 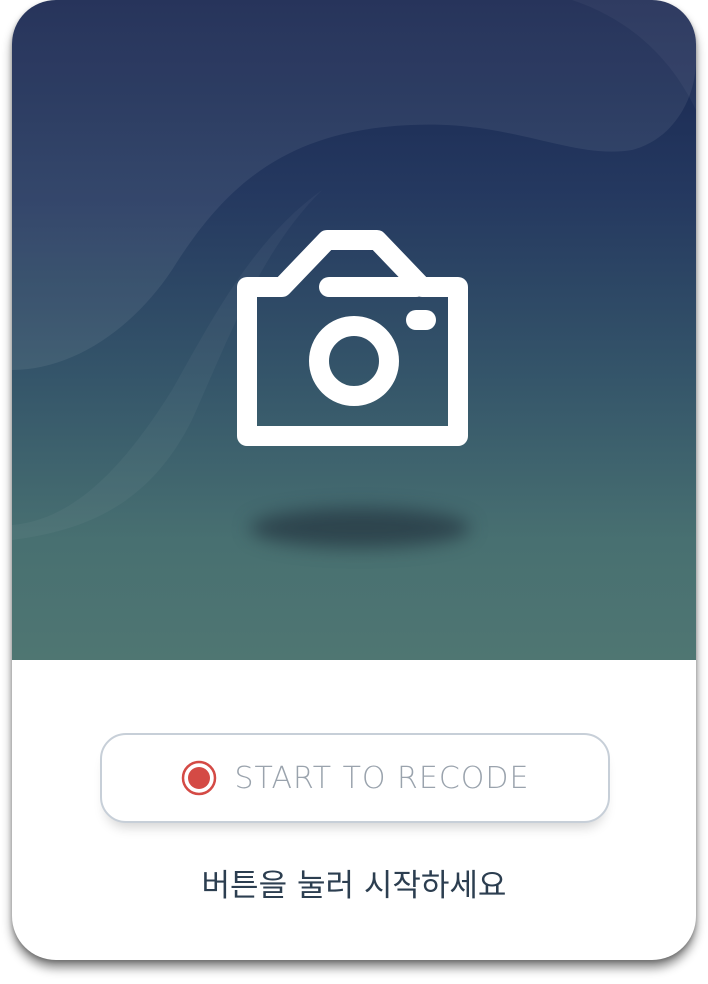 I want to click on start-record-button: START TO RECODE, so click(x=355, y=778).